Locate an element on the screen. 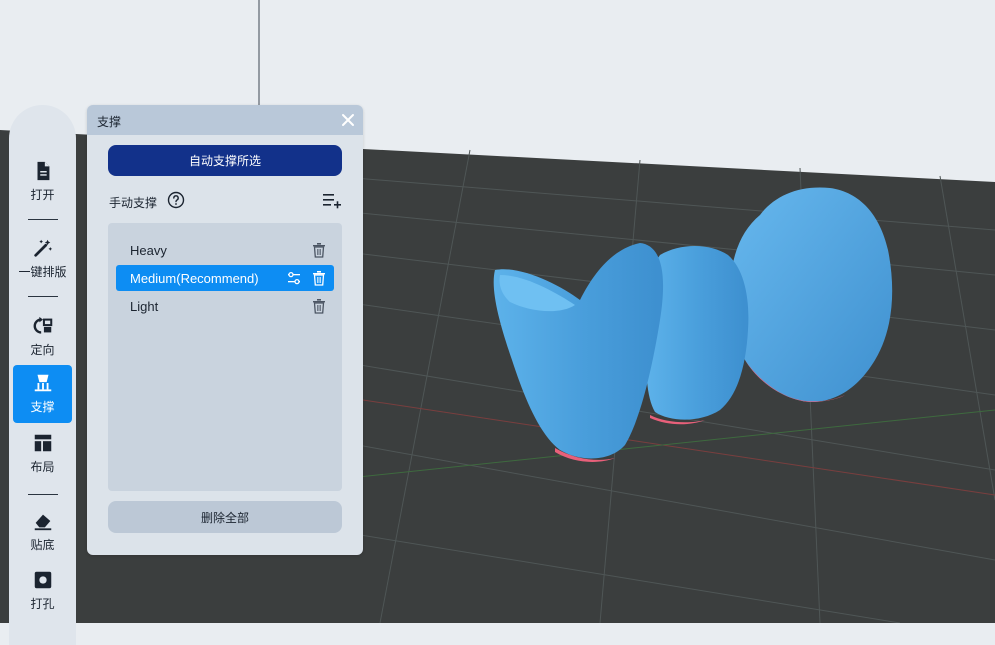  list-item: Heavy is located at coordinates (225, 250).